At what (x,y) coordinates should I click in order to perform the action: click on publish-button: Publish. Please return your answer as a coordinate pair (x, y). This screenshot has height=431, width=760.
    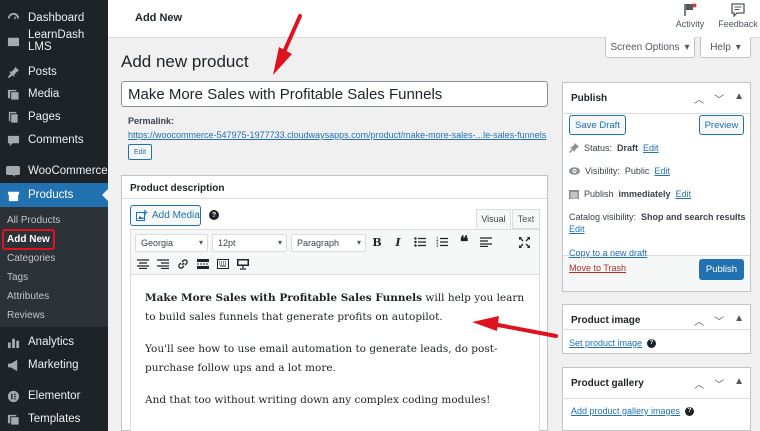
    Looking at the image, I should click on (721, 269).